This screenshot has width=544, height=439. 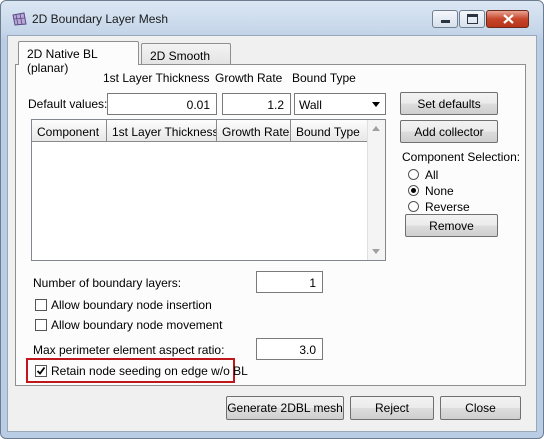 What do you see at coordinates (289, 349) in the screenshot?
I see `aspect-ratio-input: 3.0` at bounding box center [289, 349].